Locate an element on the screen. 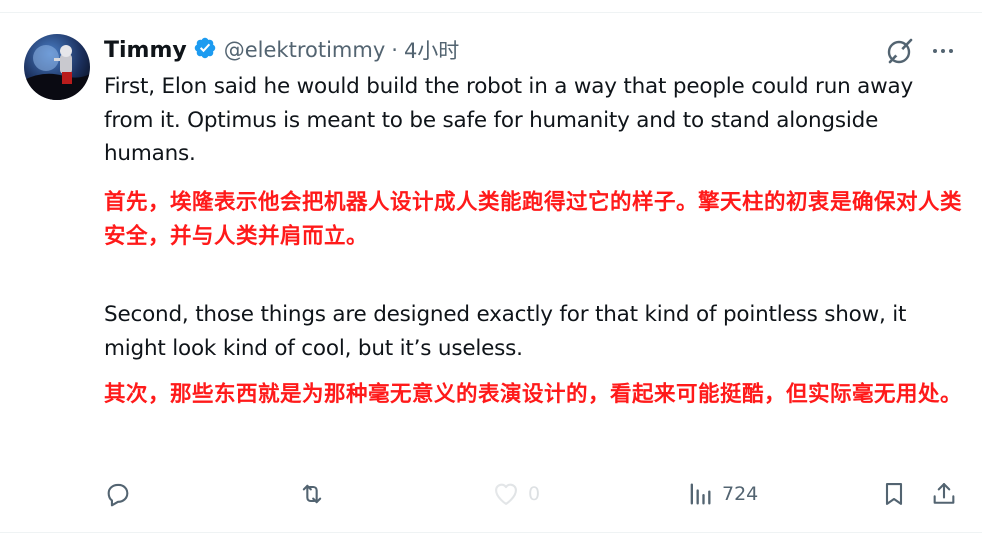  views-button: 724 is located at coordinates (722, 494).